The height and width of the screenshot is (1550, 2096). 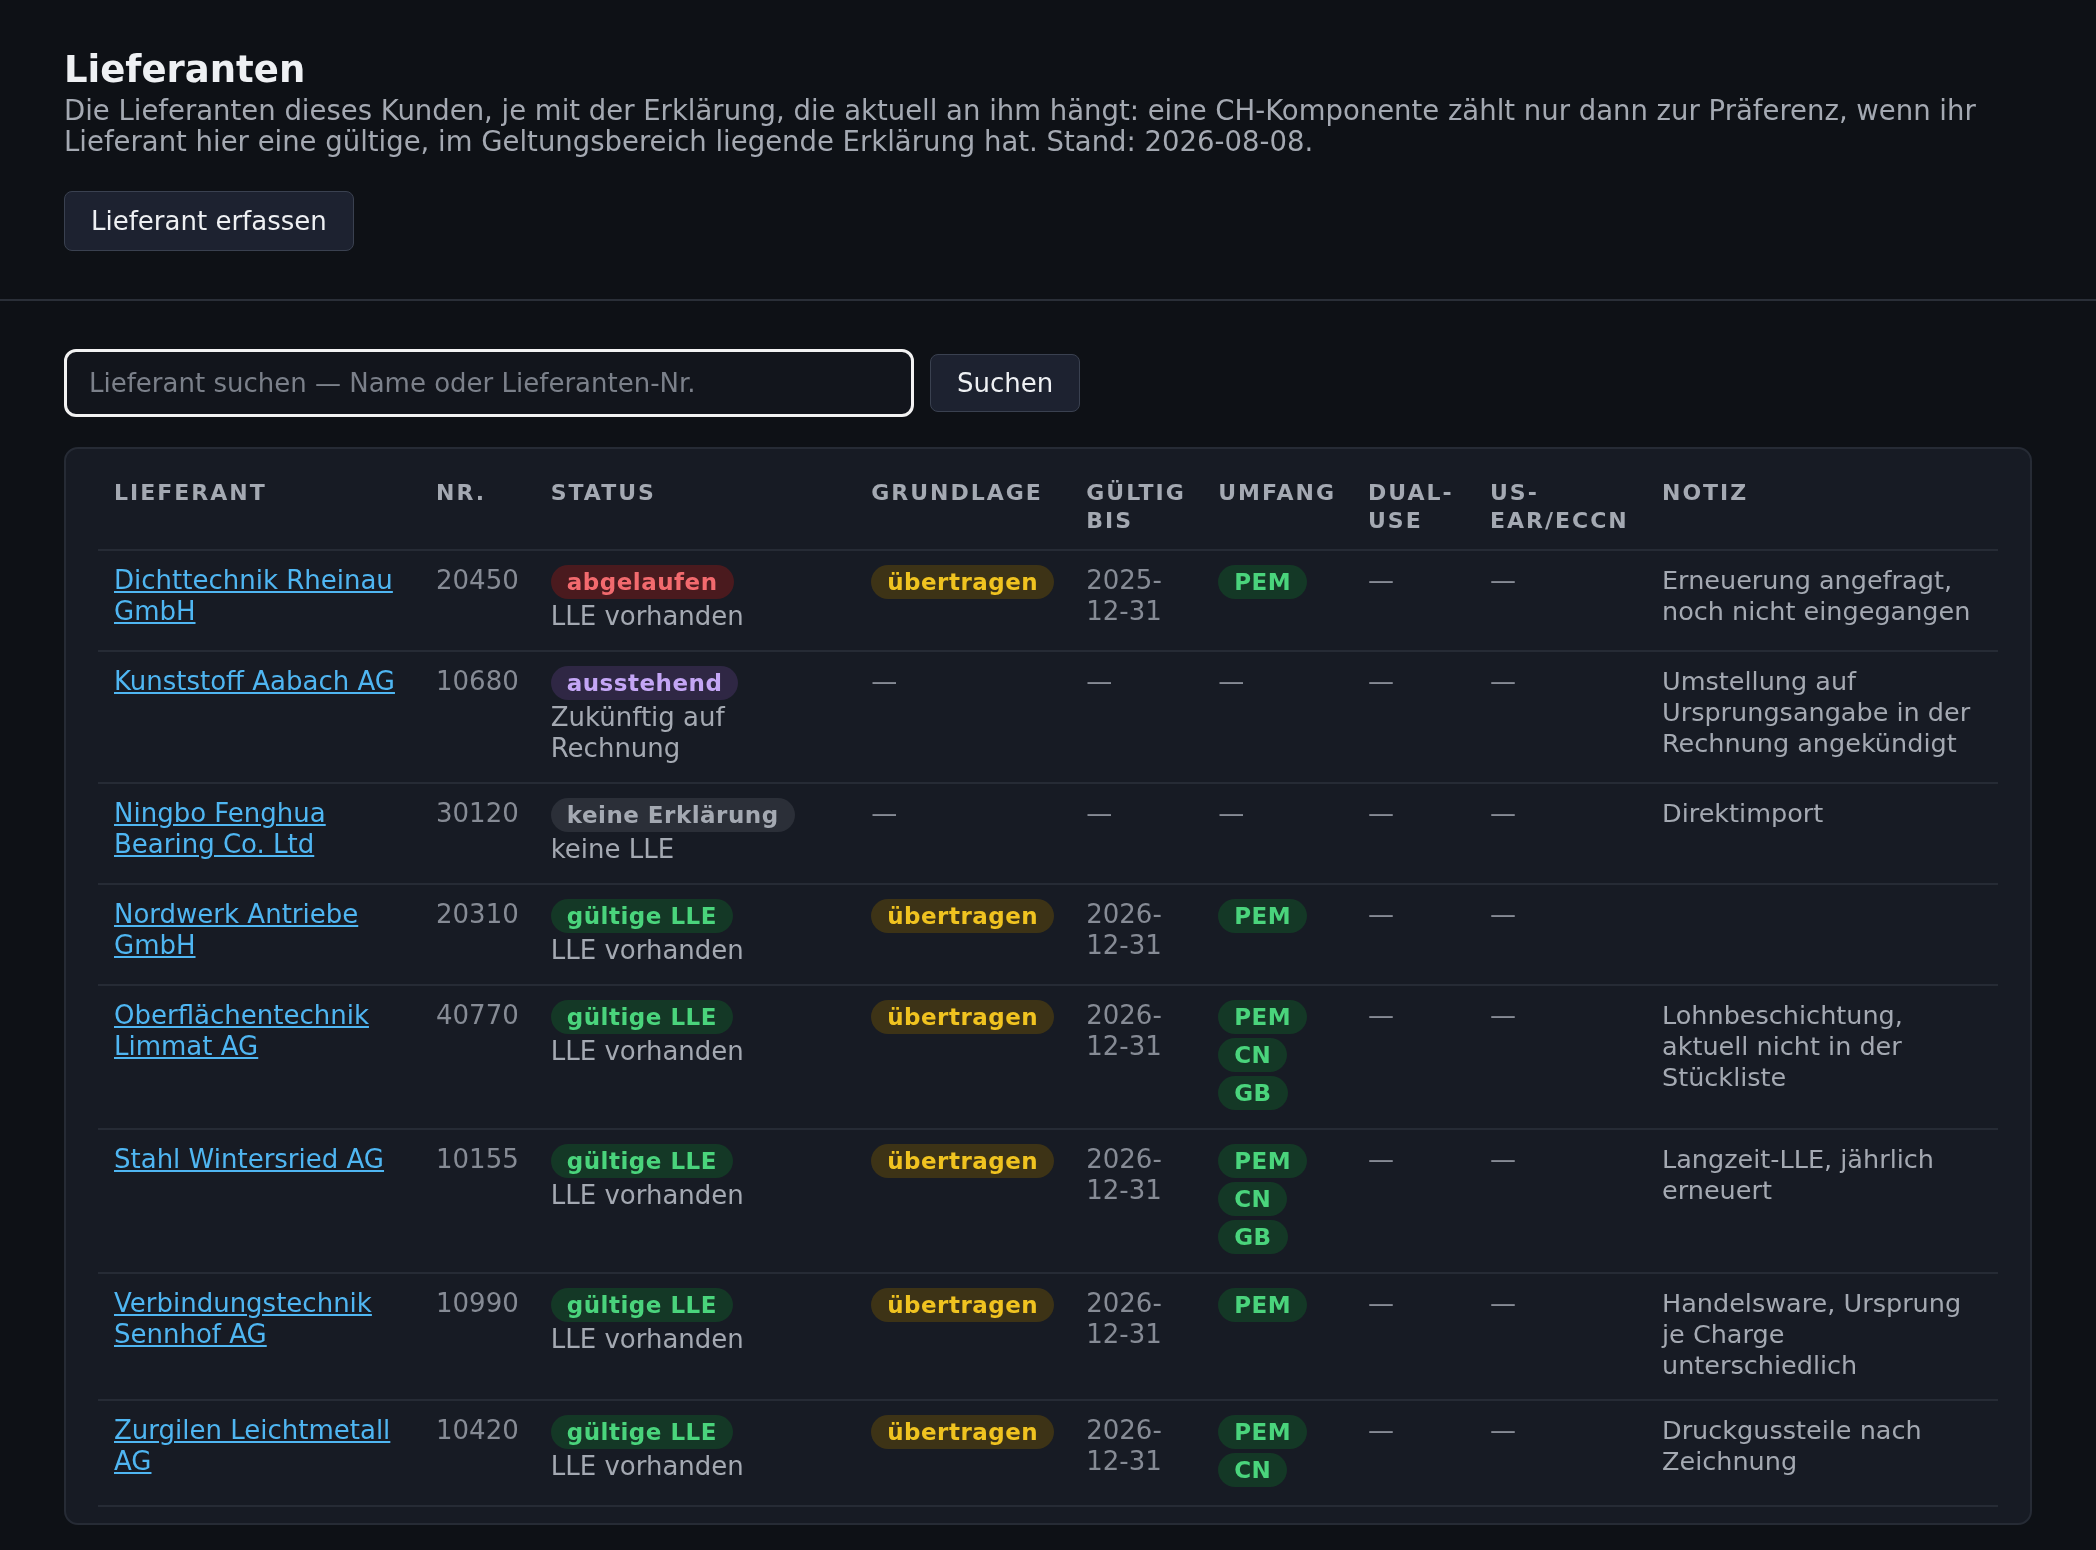 I want to click on supplier-number: 10990, so click(x=477, y=1303).